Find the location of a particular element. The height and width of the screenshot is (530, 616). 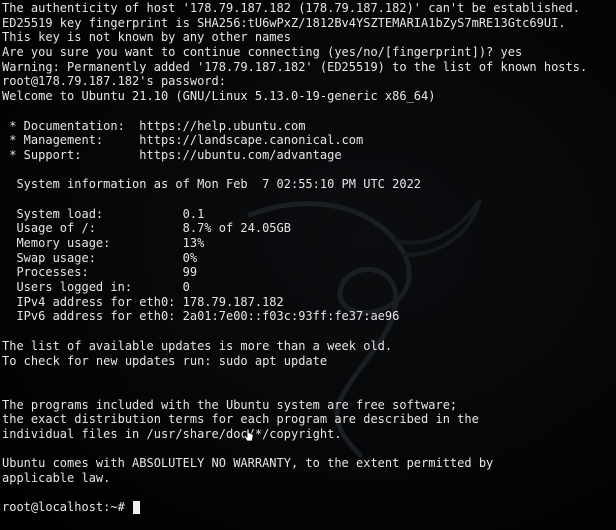

terminal-line: IPv4 address for eth0: 178.79.187.182 is located at coordinates (143, 301).